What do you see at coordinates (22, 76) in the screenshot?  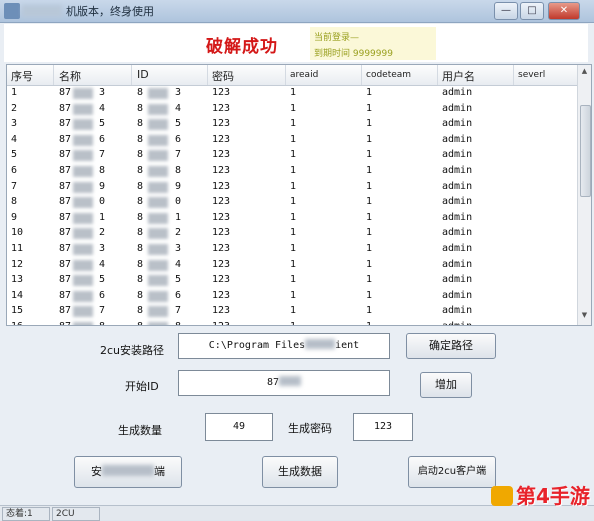 I see `col-header-no: 序号` at bounding box center [22, 76].